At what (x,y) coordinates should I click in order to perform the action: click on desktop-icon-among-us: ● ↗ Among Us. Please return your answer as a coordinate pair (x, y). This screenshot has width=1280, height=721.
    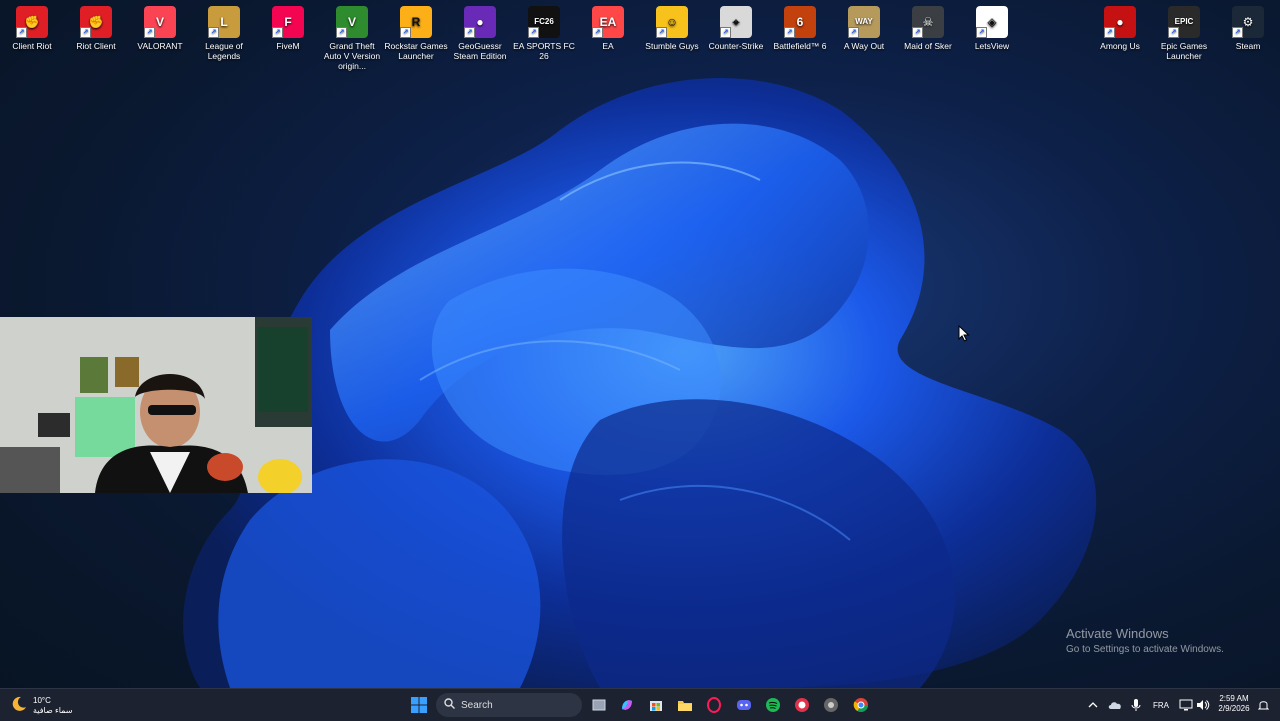
    Looking at the image, I should click on (1120, 27).